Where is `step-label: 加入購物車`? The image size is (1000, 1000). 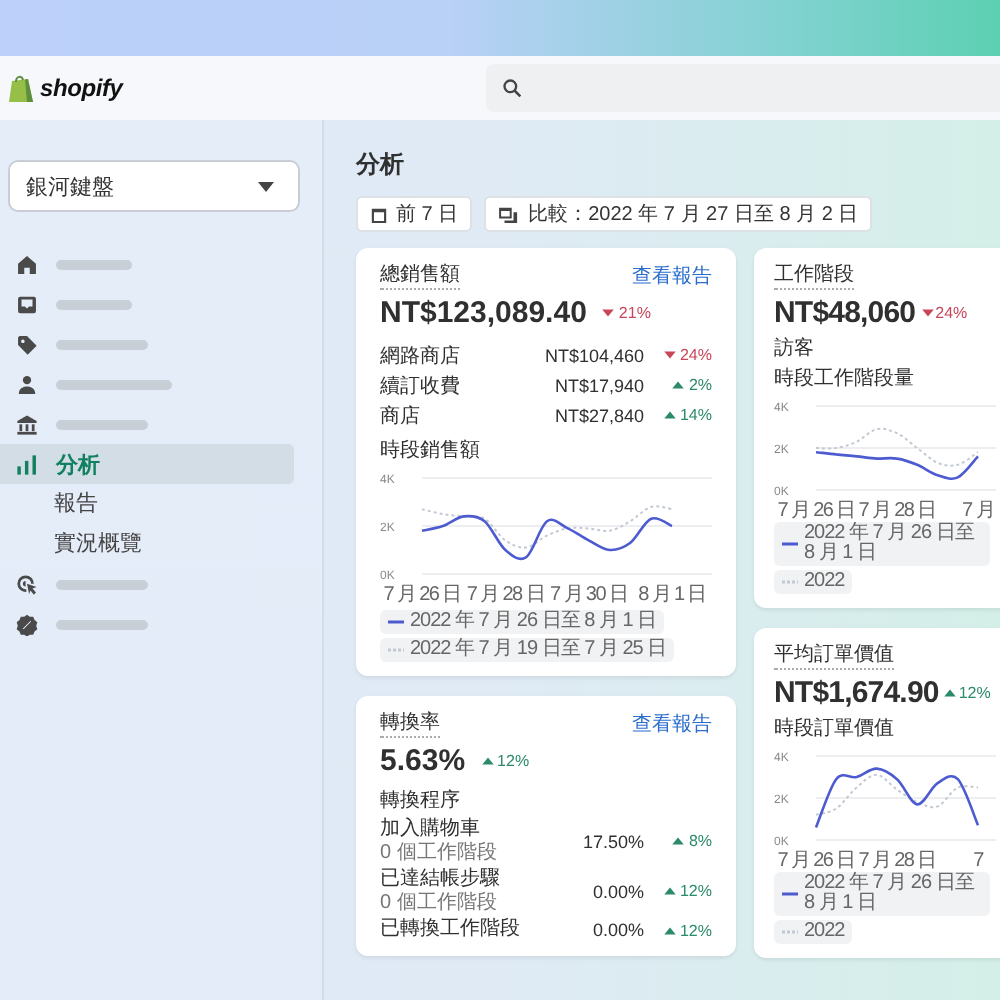 step-label: 加入購物車 is located at coordinates (431, 829).